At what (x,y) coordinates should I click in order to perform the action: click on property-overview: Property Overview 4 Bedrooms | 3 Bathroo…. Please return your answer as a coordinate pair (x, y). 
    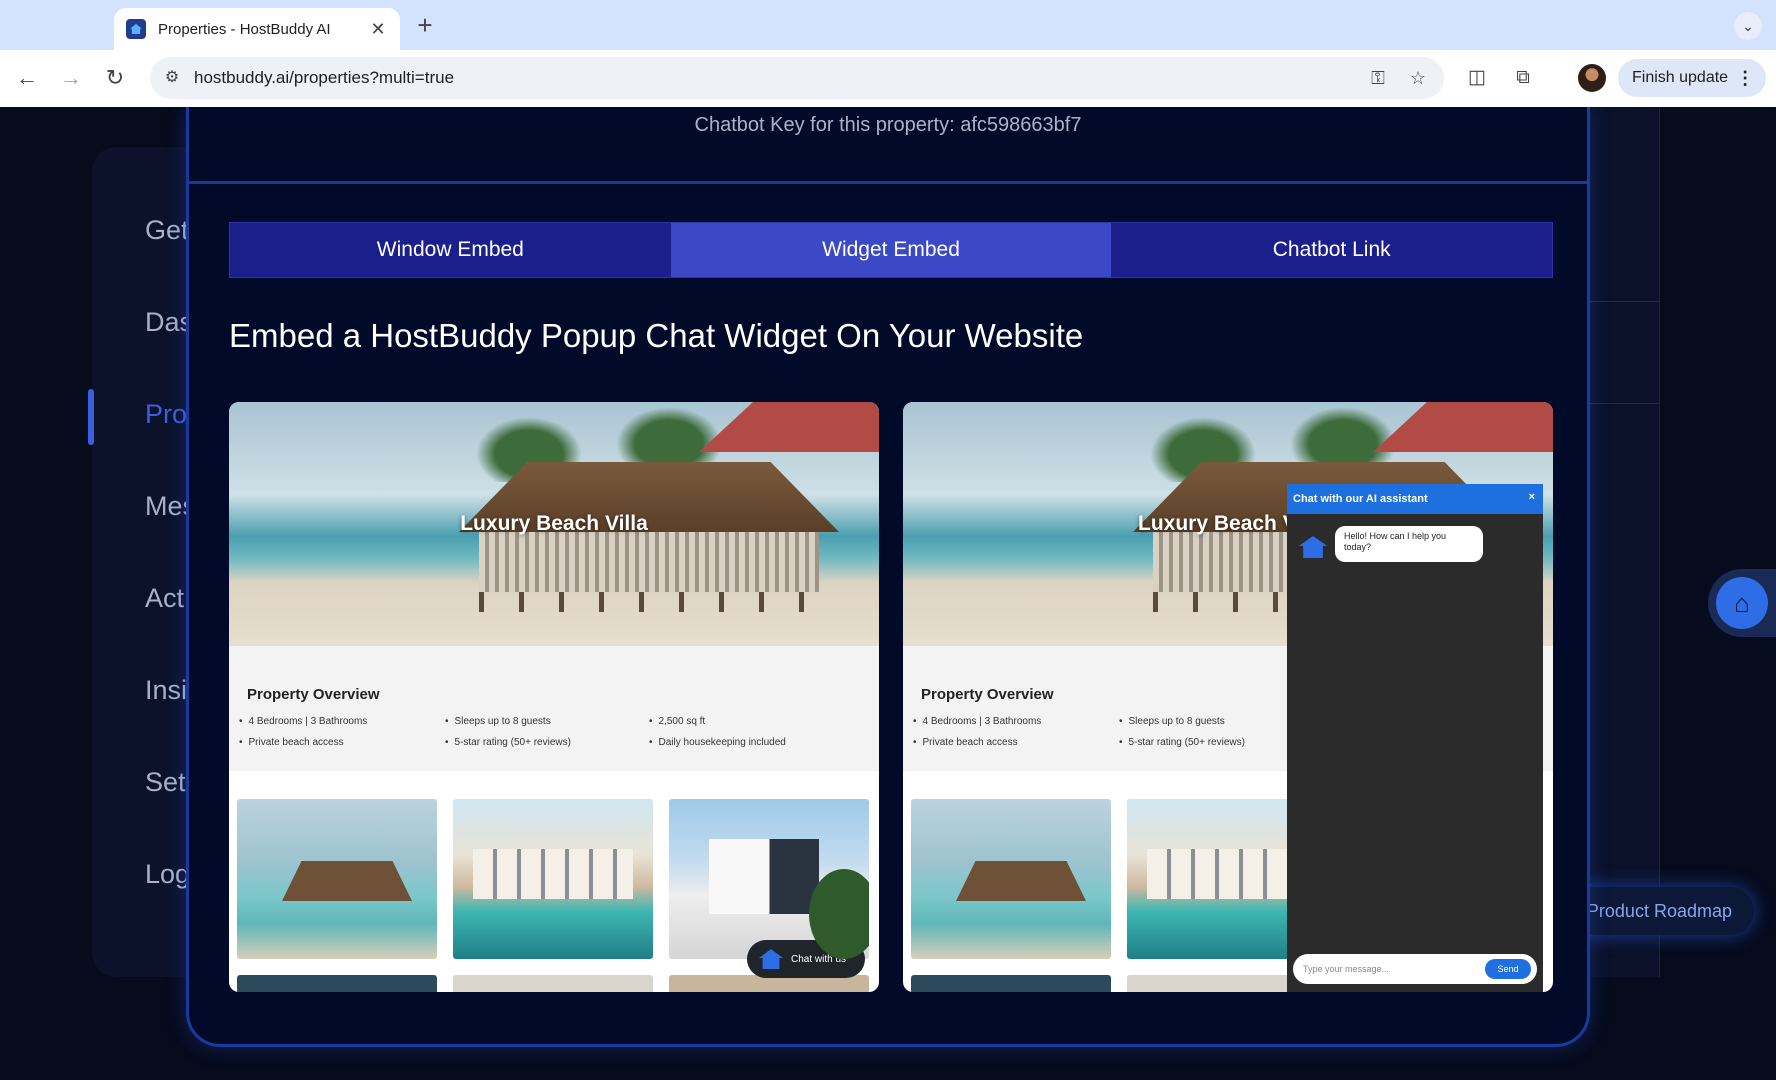
    Looking at the image, I should click on (554, 708).